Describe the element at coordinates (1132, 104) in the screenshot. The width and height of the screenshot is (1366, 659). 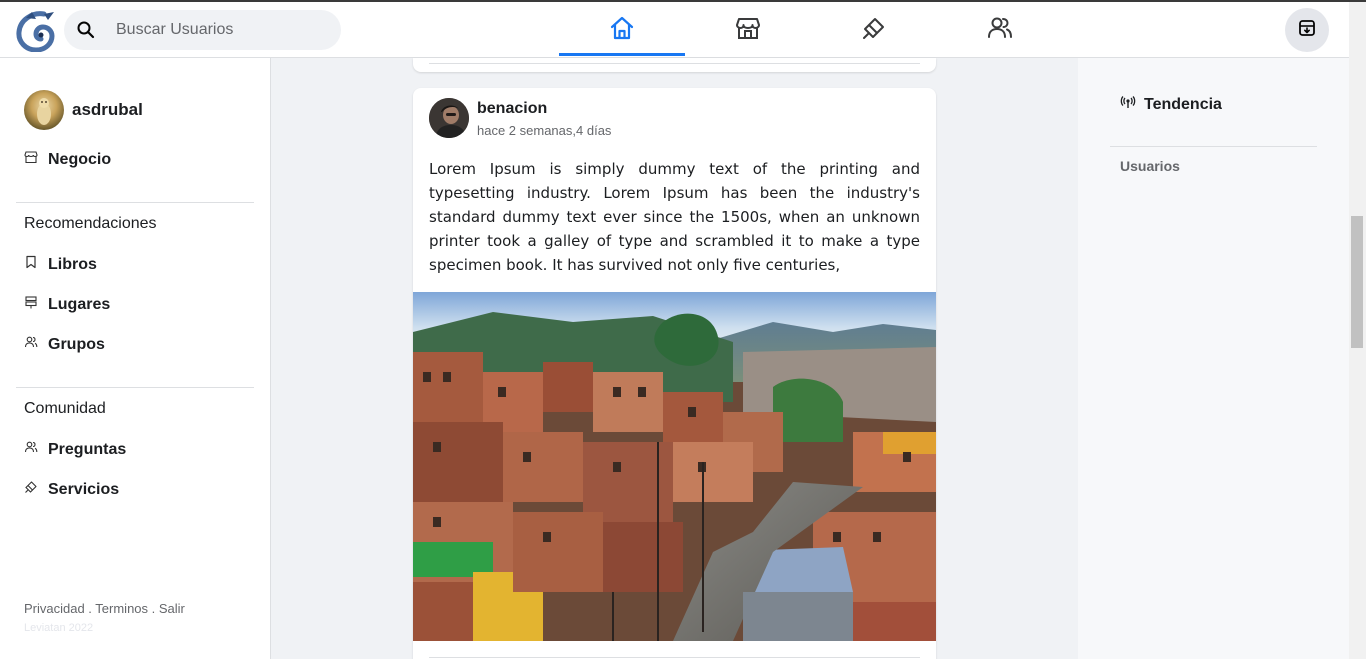
I see `broadcast-icon` at that location.